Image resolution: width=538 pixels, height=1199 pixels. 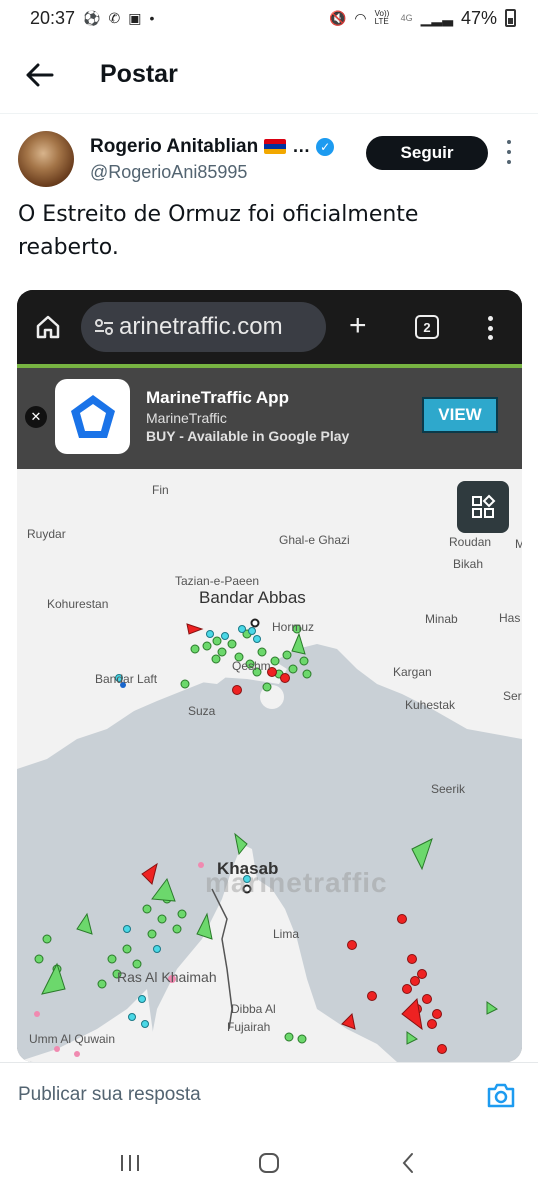 What do you see at coordinates (255, 623) in the screenshot?
I see `port-bandar-abbas` at bounding box center [255, 623].